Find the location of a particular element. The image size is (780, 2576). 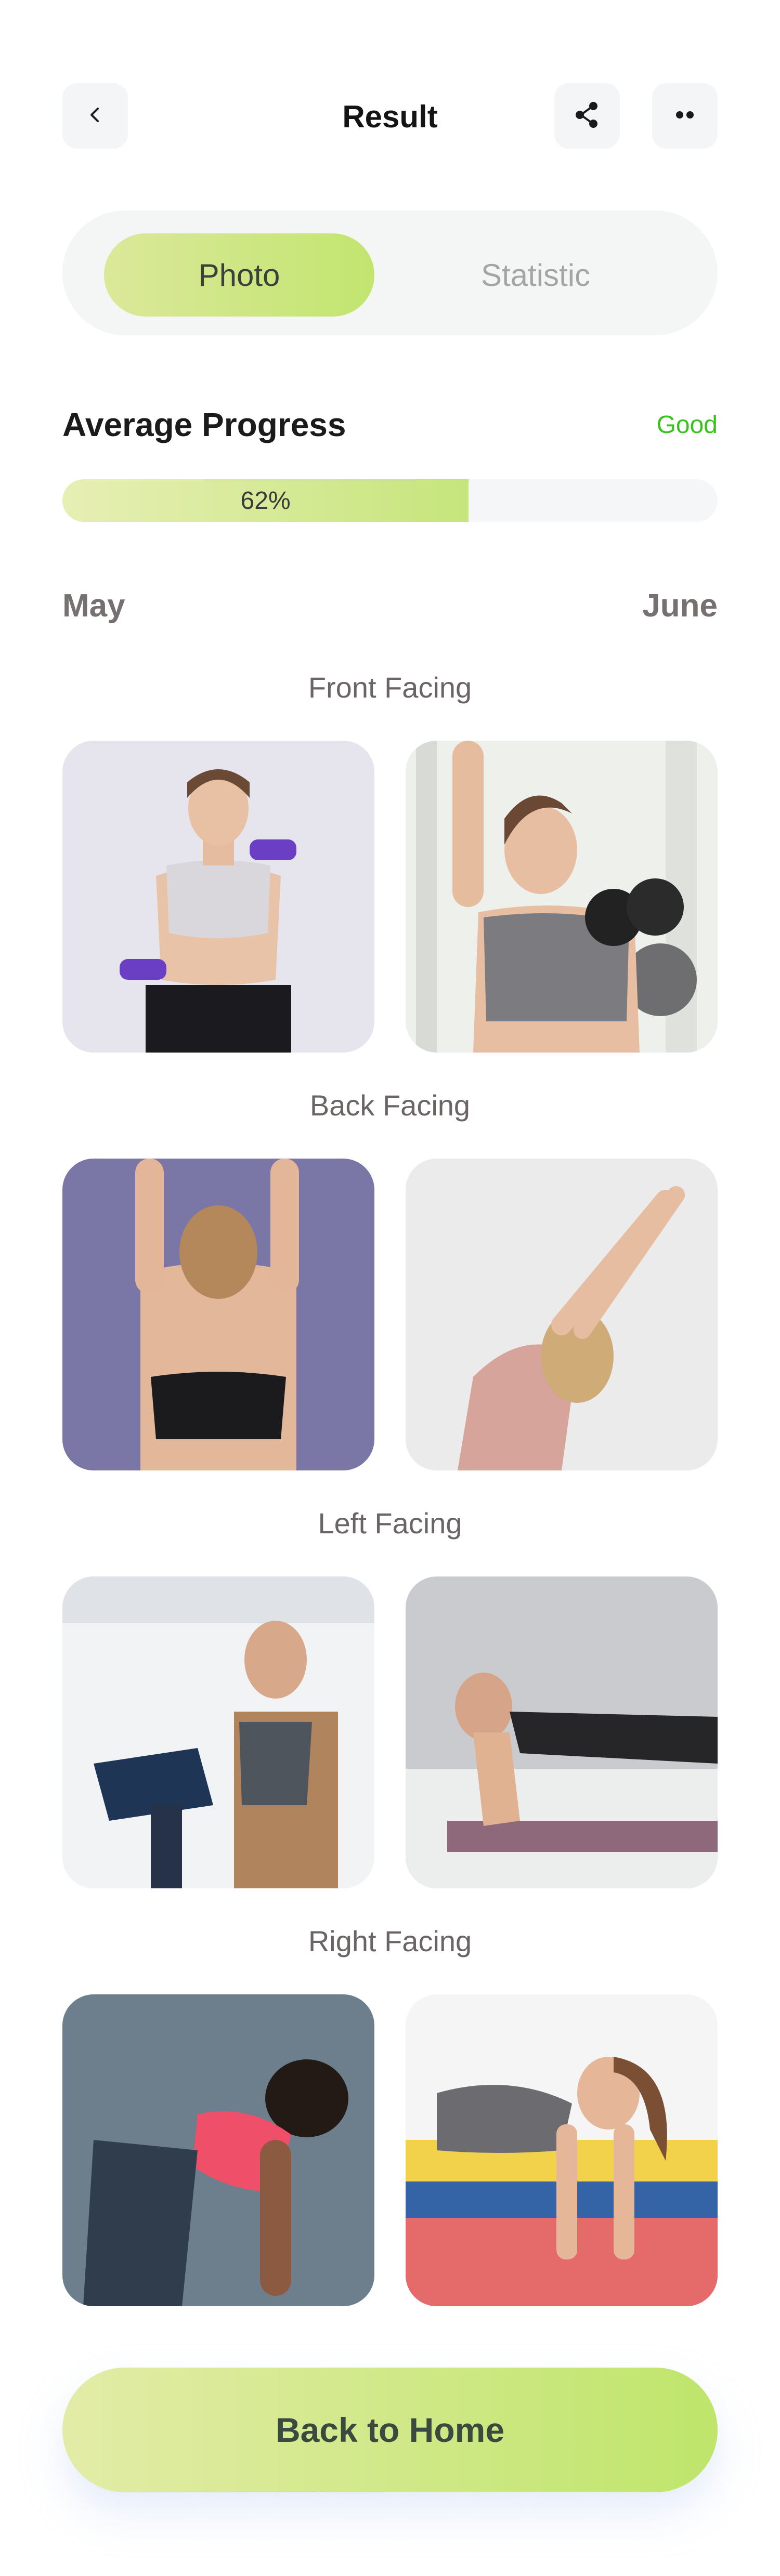

month-from: May is located at coordinates (94, 606).